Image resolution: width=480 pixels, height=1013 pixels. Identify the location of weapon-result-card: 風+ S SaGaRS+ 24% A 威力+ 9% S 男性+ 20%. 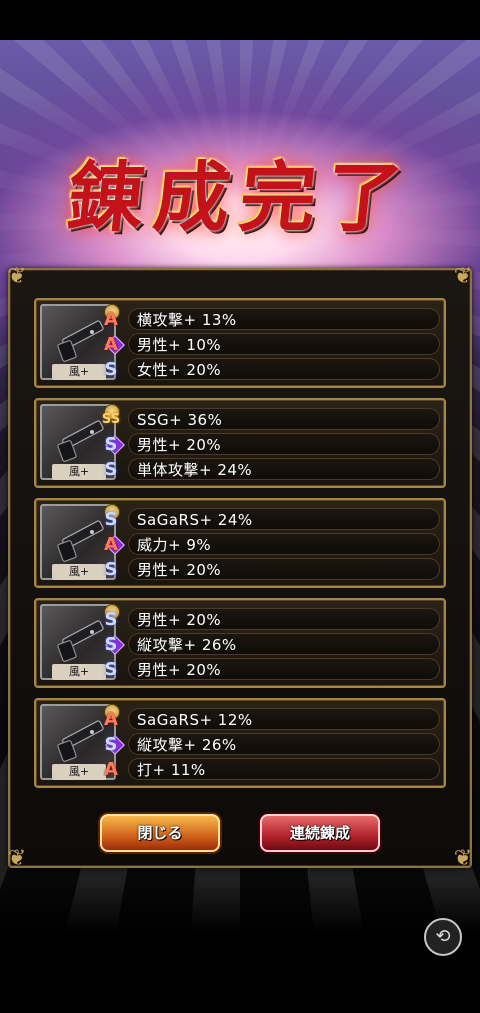
(240, 543).